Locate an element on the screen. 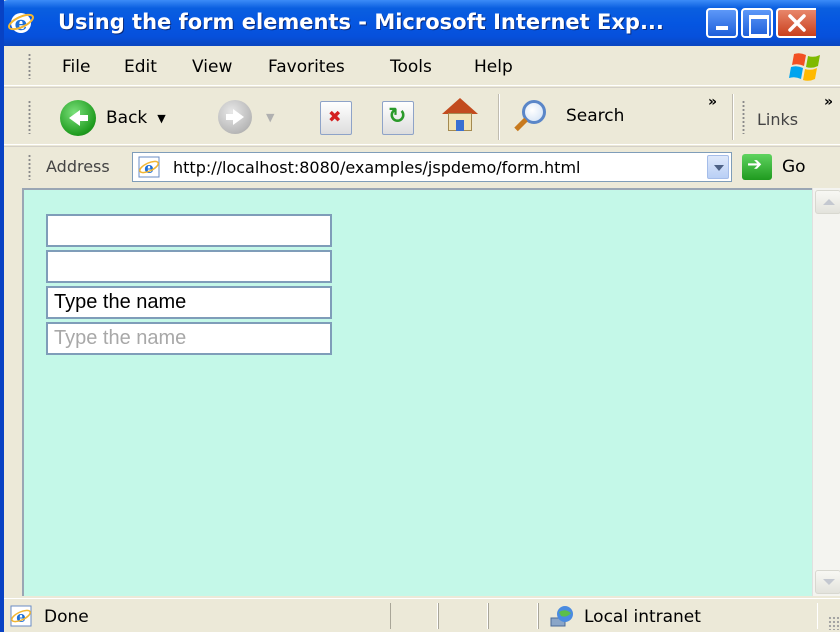  scroll-up-arrow-icon is located at coordinates (827, 202).